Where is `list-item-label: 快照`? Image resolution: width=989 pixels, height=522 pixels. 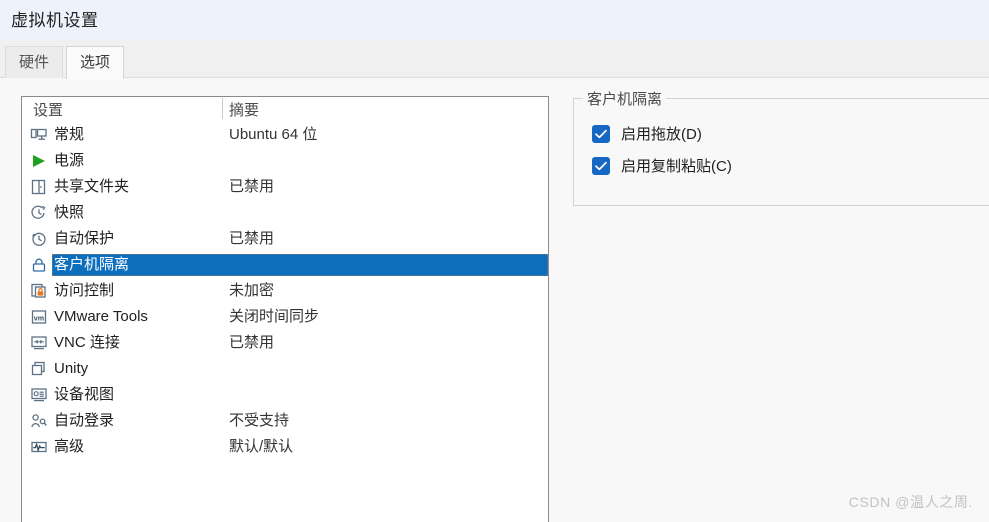
list-item-label: 快照 is located at coordinates (69, 212).